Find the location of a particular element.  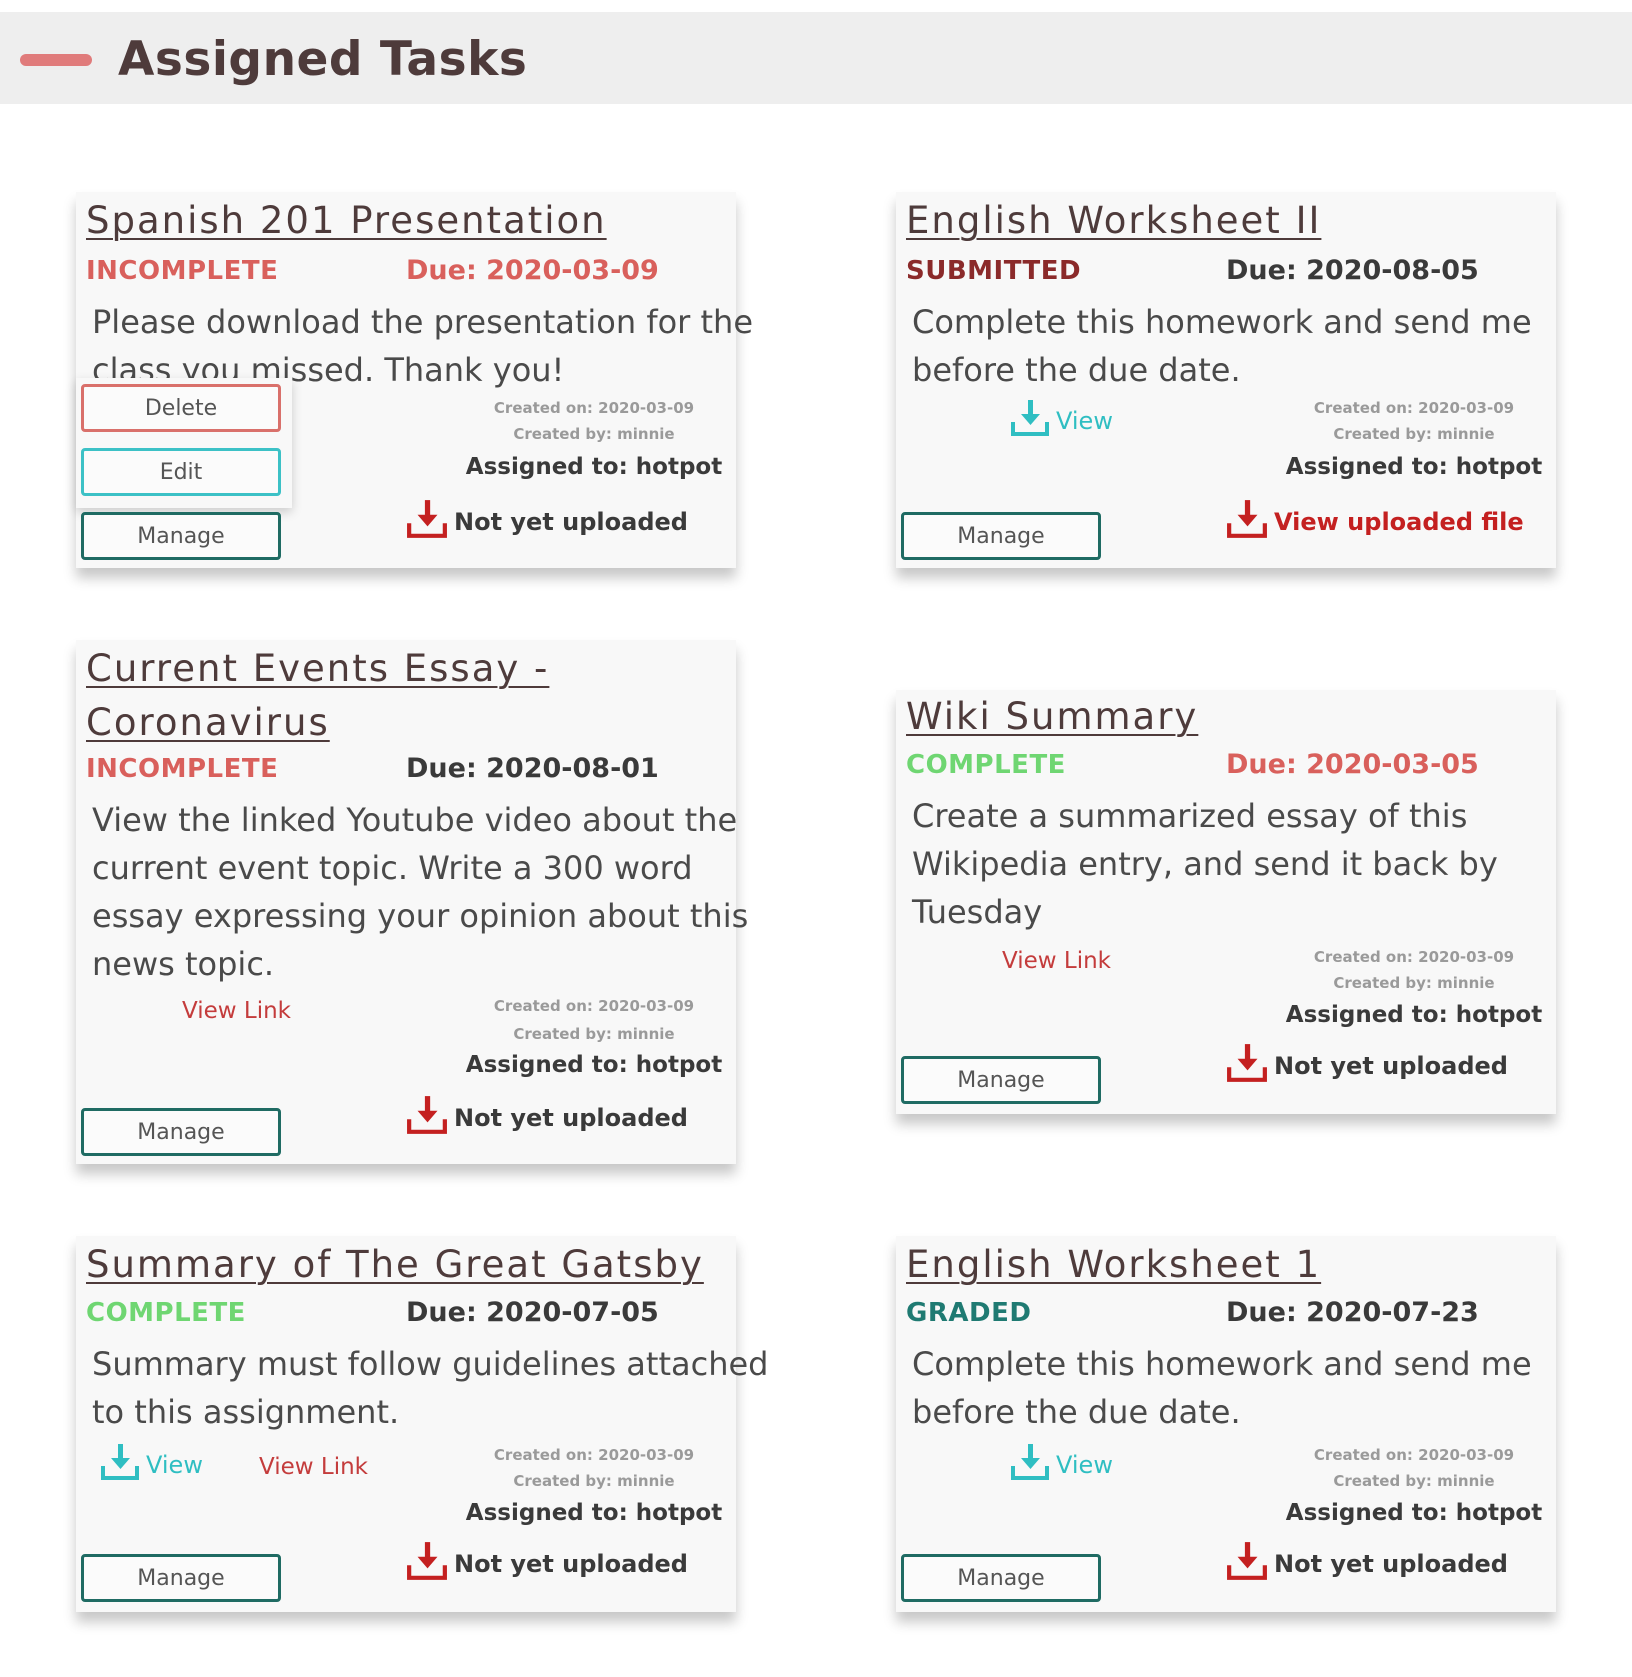

description-line: to this assignment. is located at coordinates (246, 1412).